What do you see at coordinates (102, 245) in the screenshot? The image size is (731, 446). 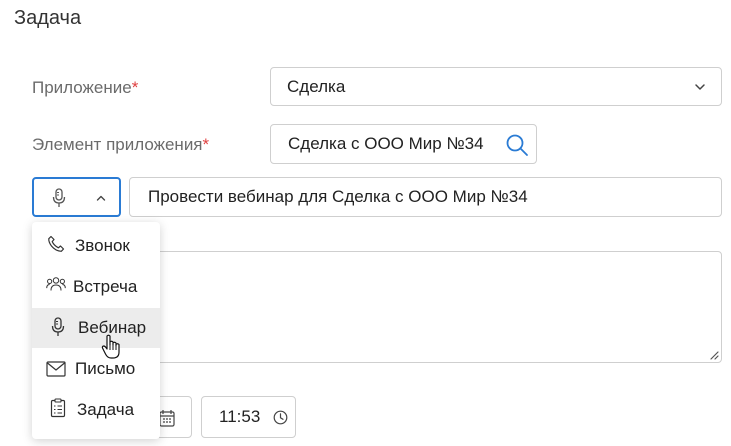 I see `dropdown-item-label: Звонок` at bounding box center [102, 245].